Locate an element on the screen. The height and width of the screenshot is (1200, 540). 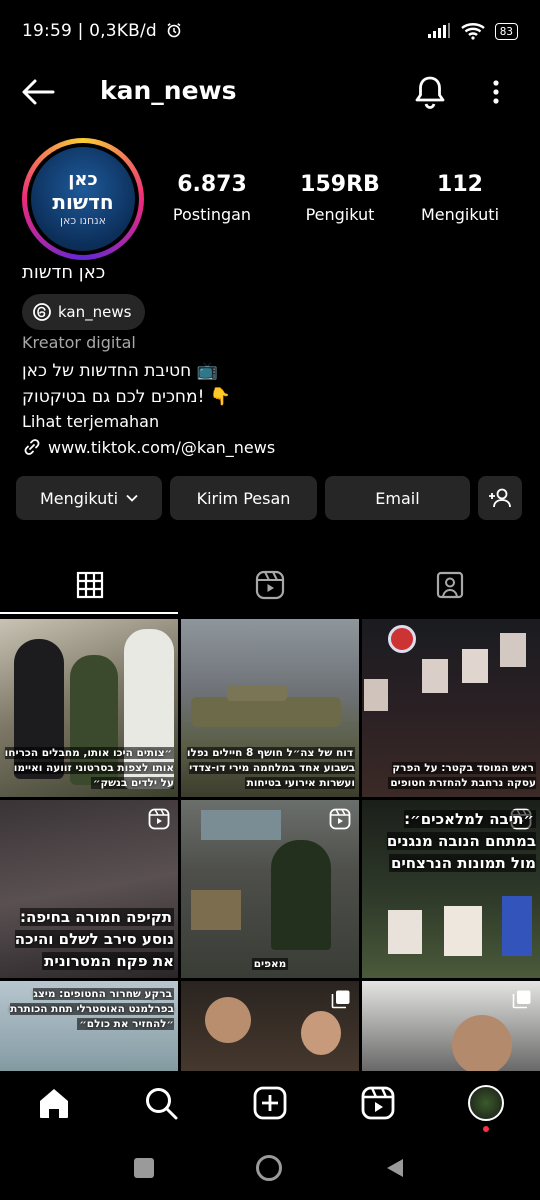
following-button: Mengikuti is located at coordinates (89, 498).